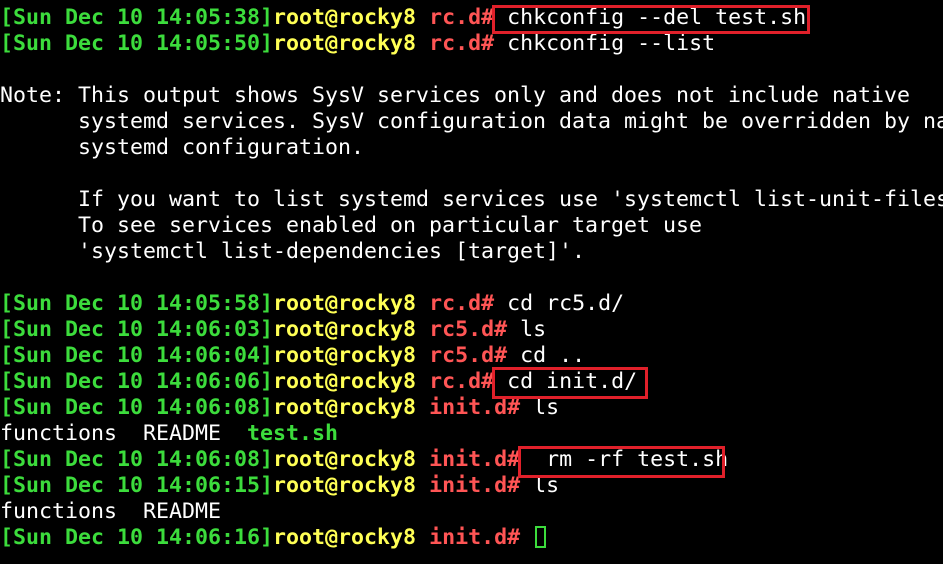 The width and height of the screenshot is (943, 564). I want to click on prompt-timestamp: Sun Dec 10 14:06:06, so click(137, 381).